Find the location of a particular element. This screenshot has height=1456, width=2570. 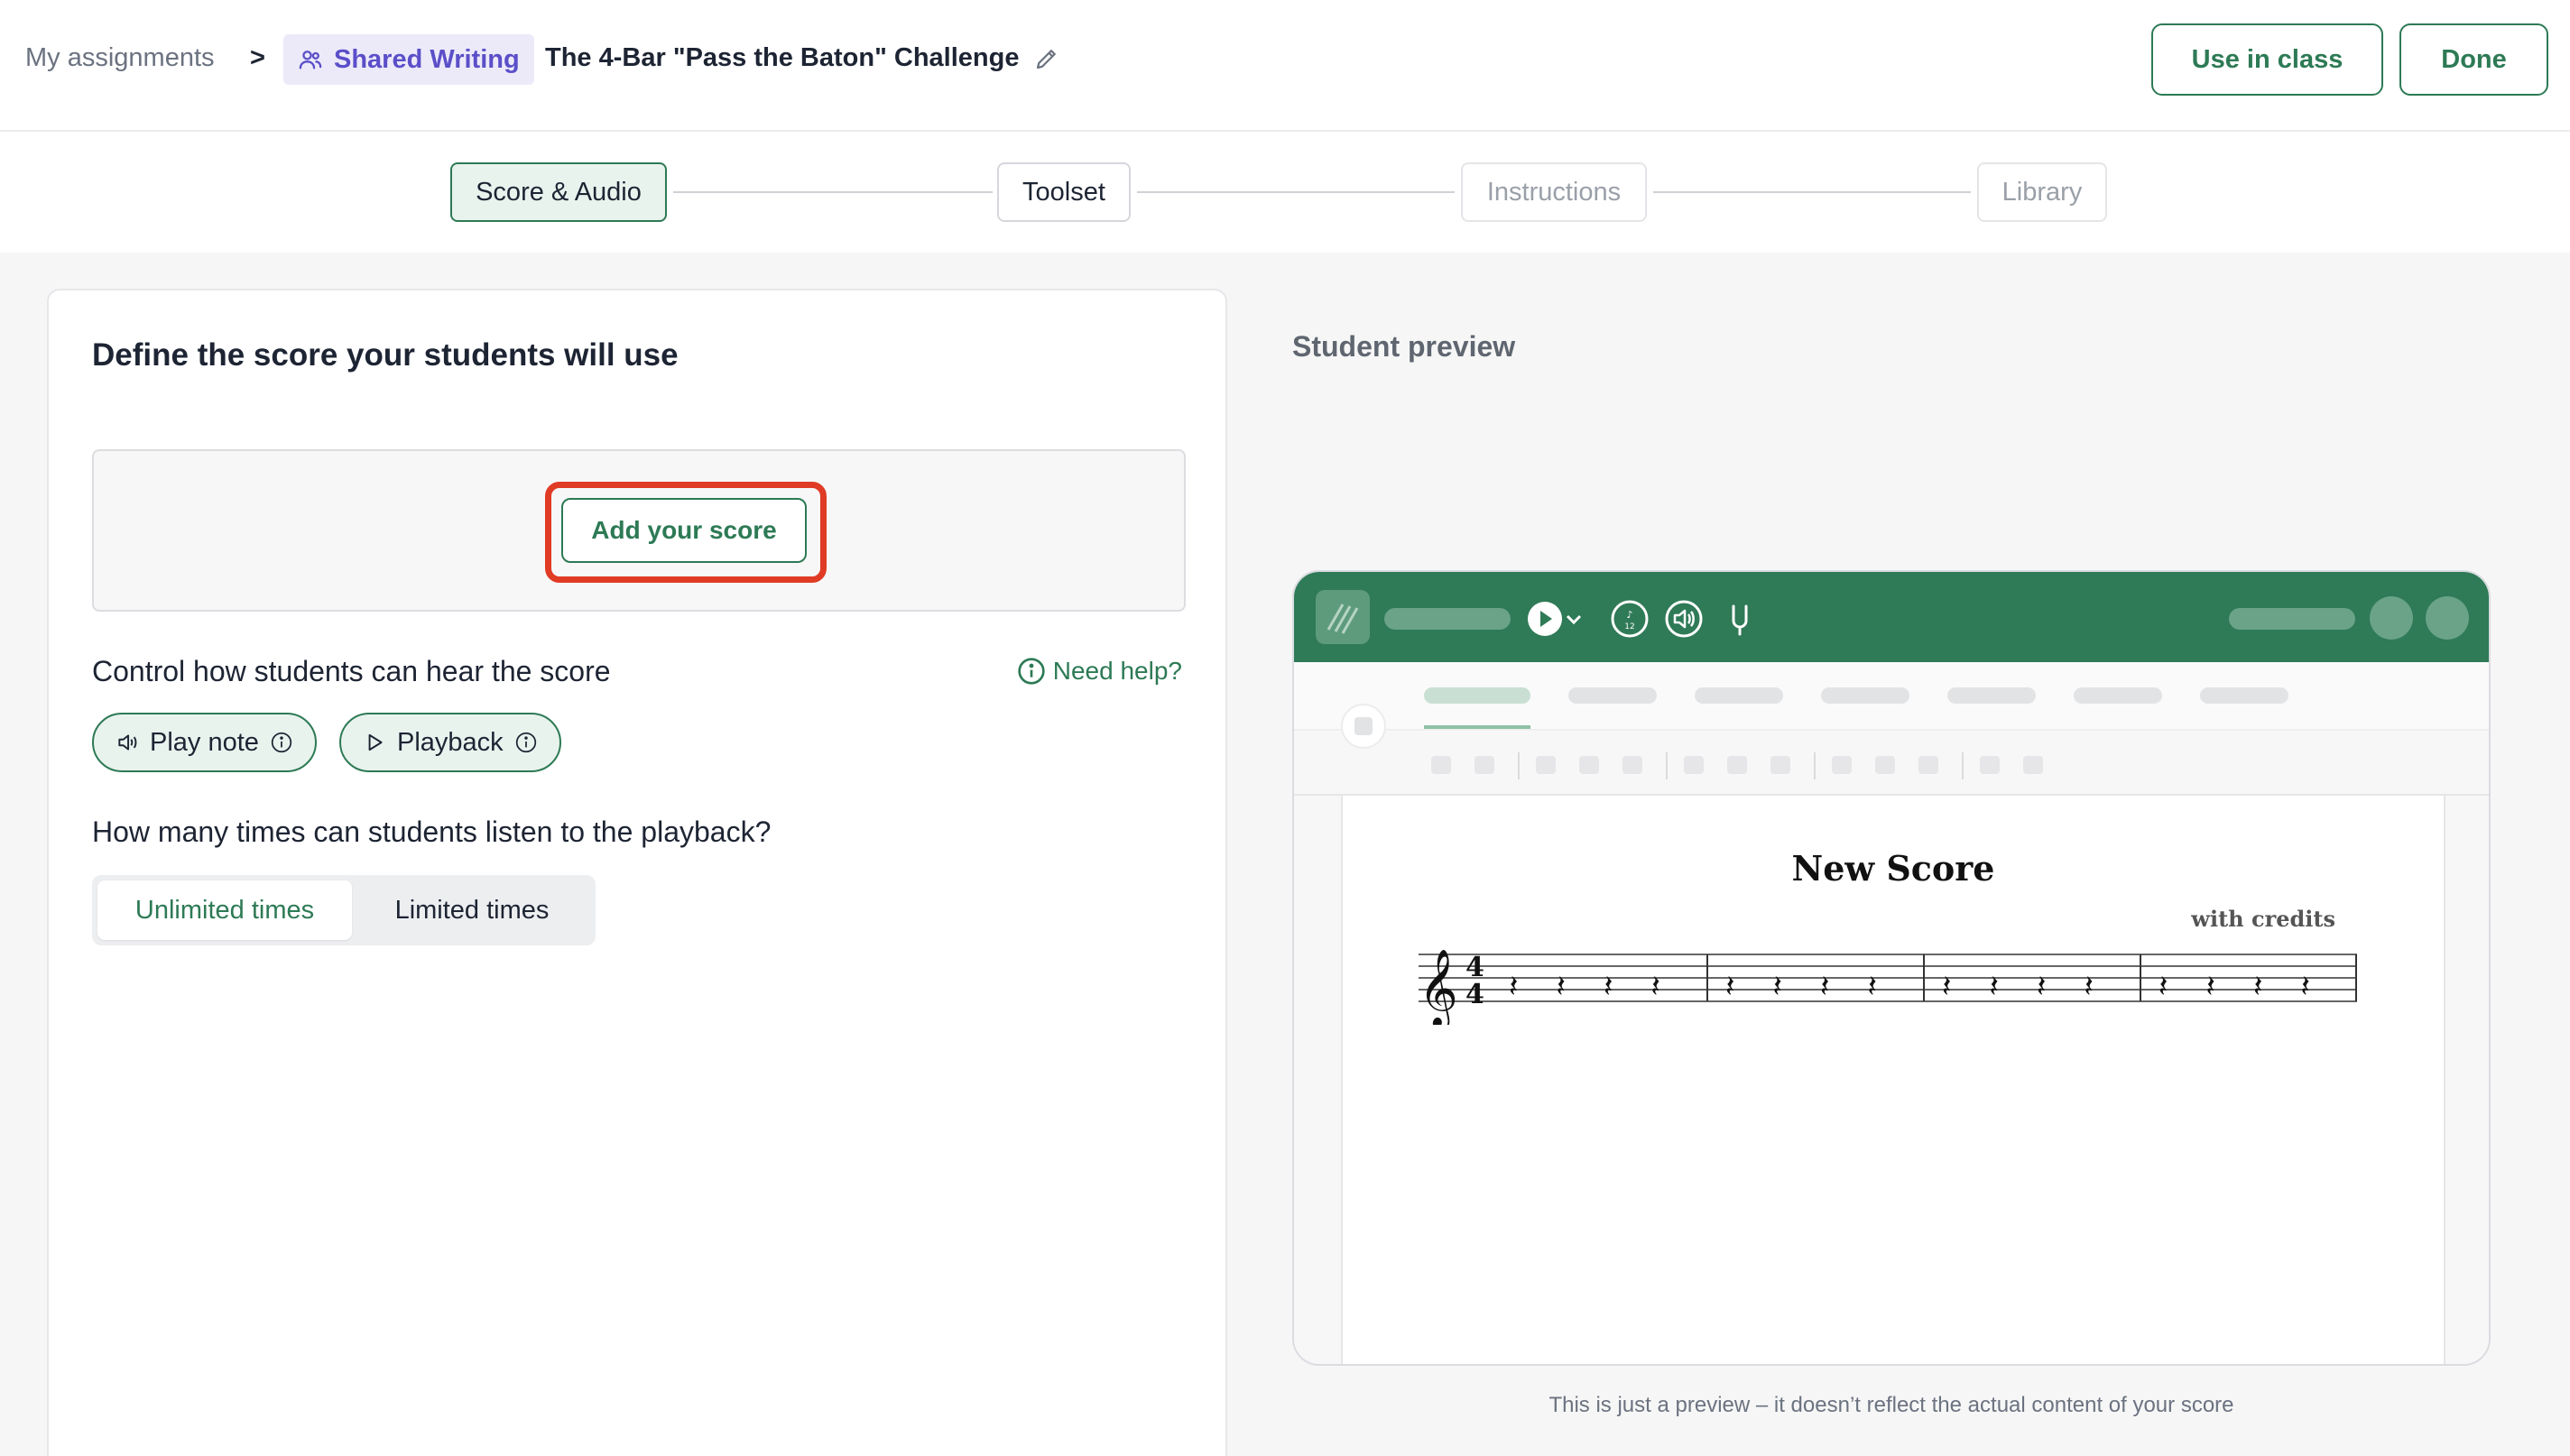

play-note-label: Play note is located at coordinates (205, 742).